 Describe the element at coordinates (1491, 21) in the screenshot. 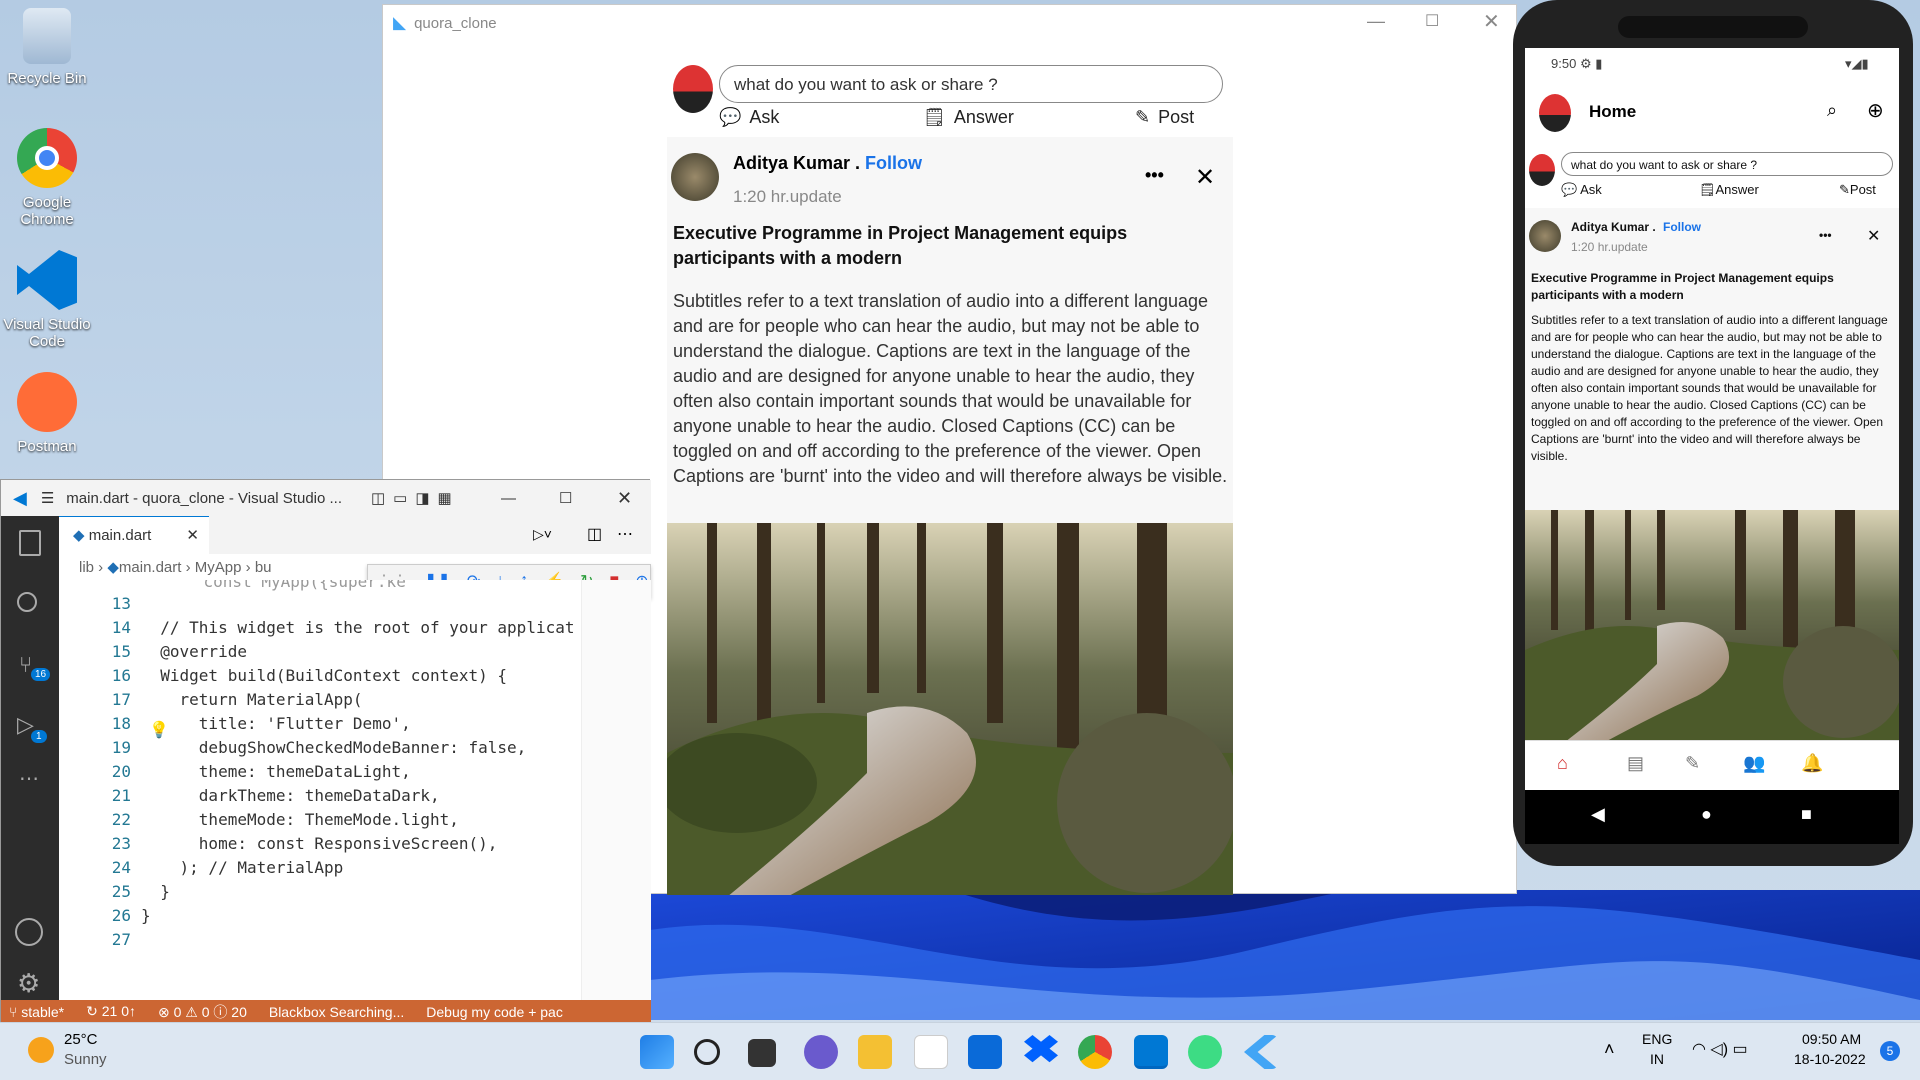

I see `close-button: ✕` at that location.